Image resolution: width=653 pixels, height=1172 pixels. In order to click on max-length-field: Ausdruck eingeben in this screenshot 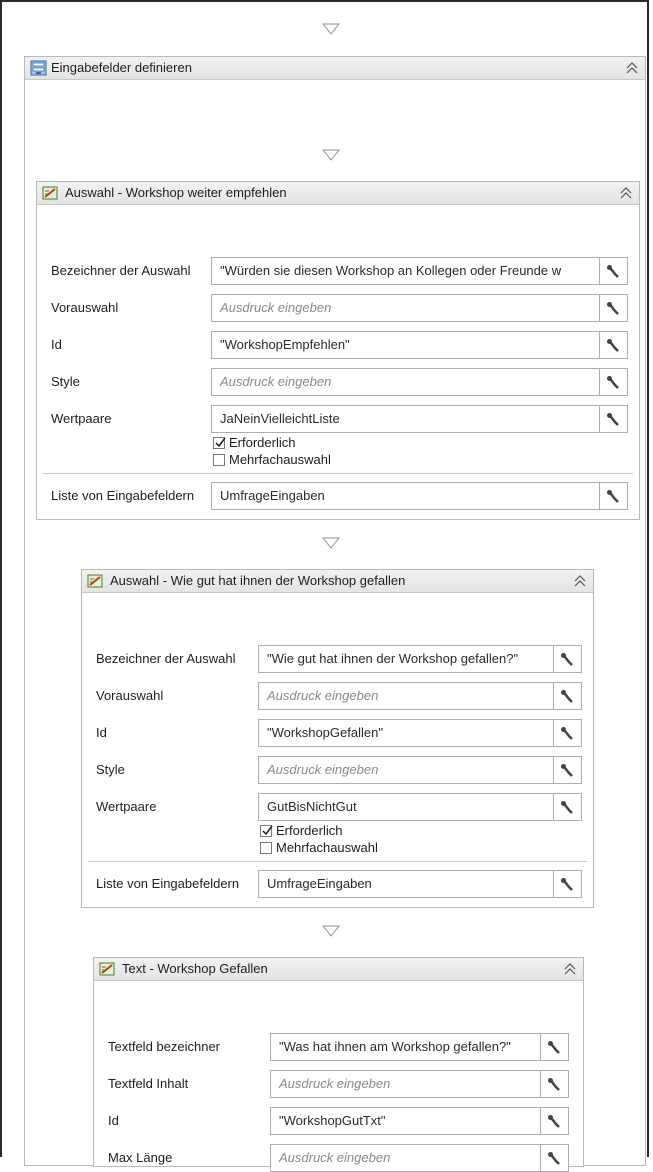, I will do `click(405, 1158)`.